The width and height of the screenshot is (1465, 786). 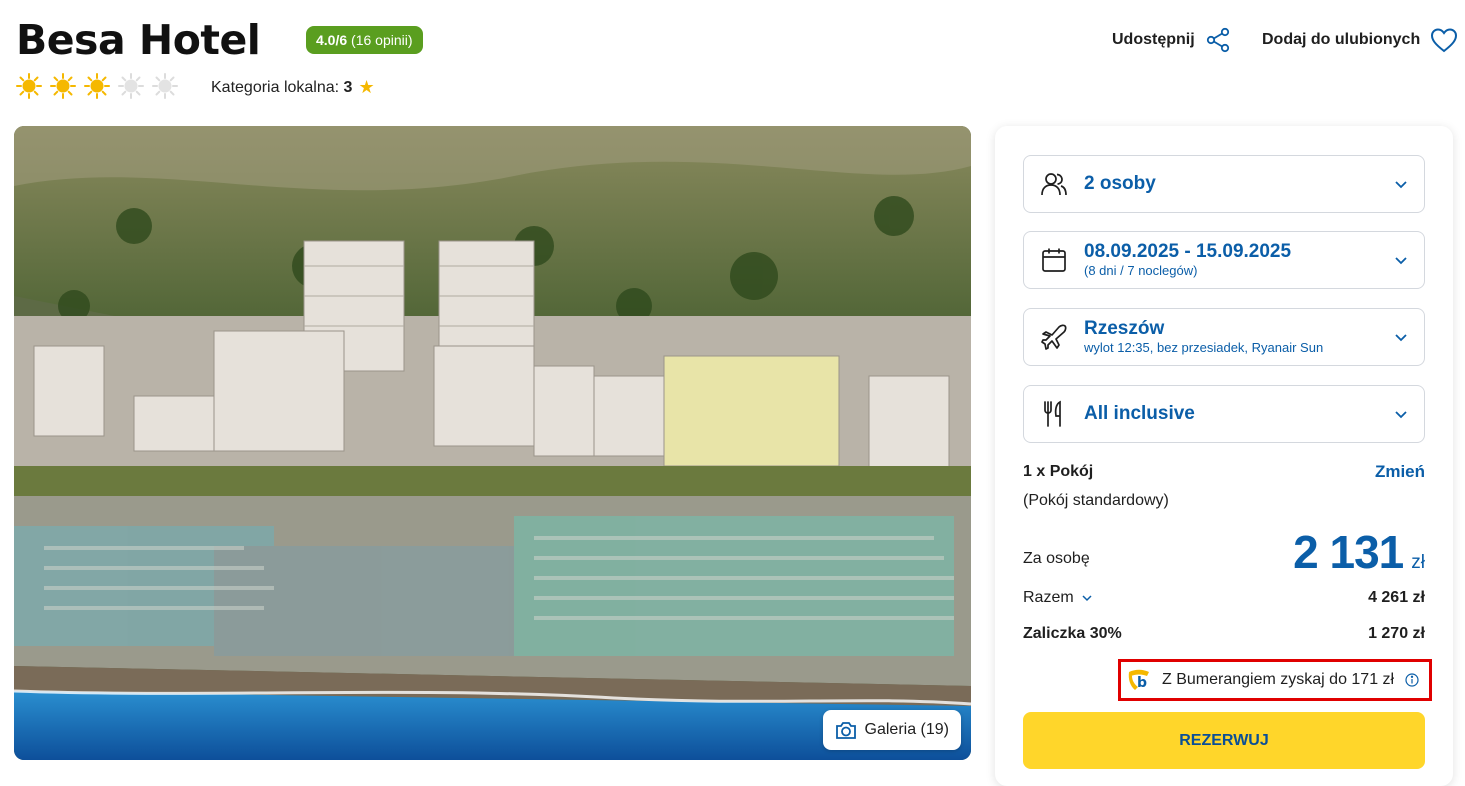 What do you see at coordinates (1224, 552) in the screenshot?
I see `per-person-row: Za osobę 2 131 zł` at bounding box center [1224, 552].